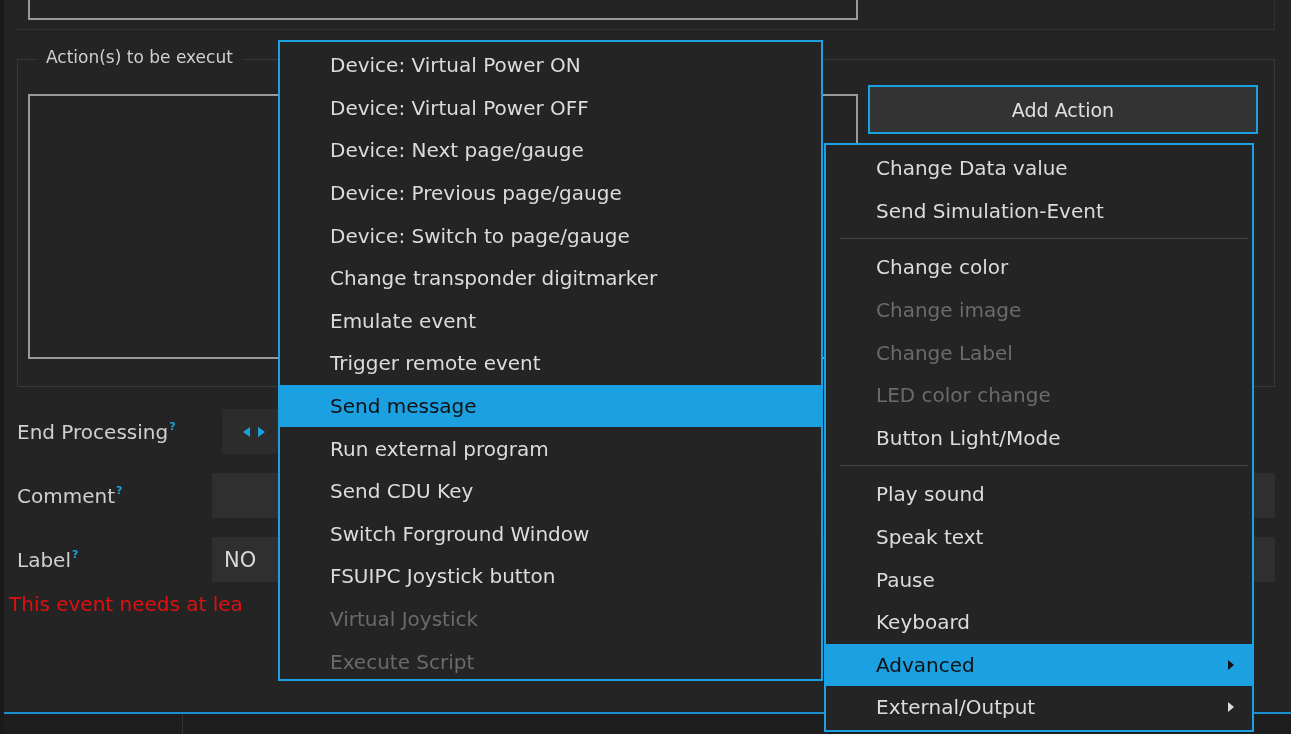  What do you see at coordinates (550, 448) in the screenshot?
I see `menu-item: Run external program` at bounding box center [550, 448].